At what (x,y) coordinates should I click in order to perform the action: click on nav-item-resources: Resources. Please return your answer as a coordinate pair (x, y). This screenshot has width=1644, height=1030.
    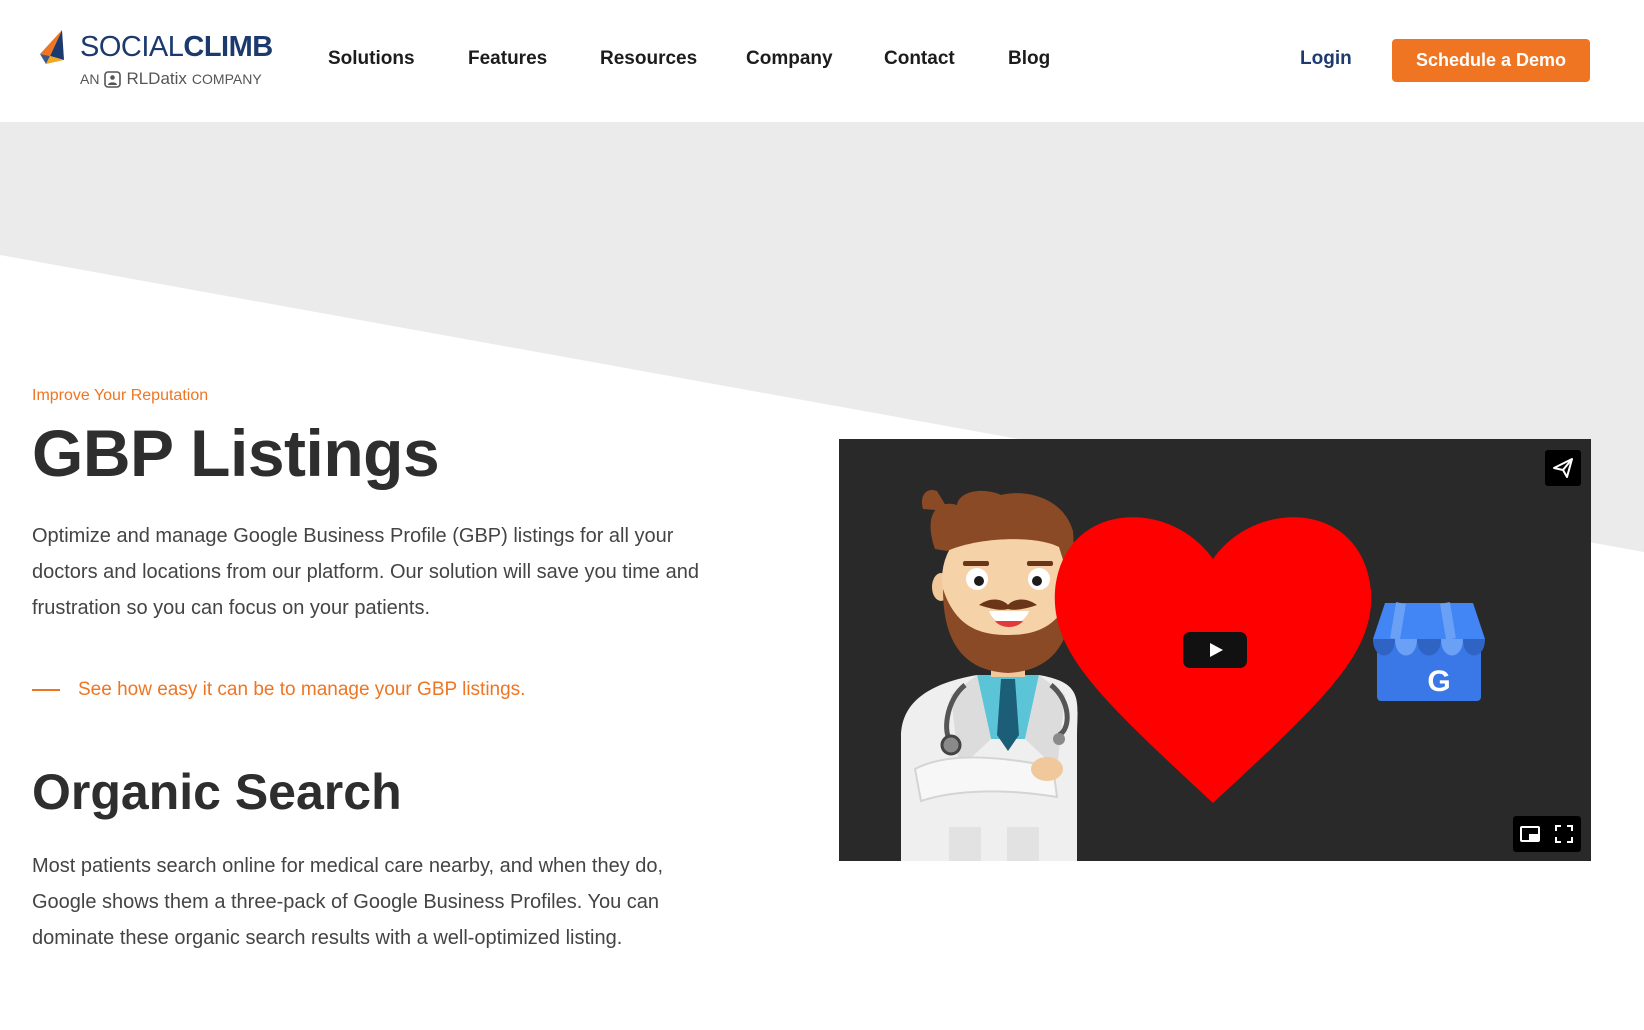
    Looking at the image, I should click on (648, 59).